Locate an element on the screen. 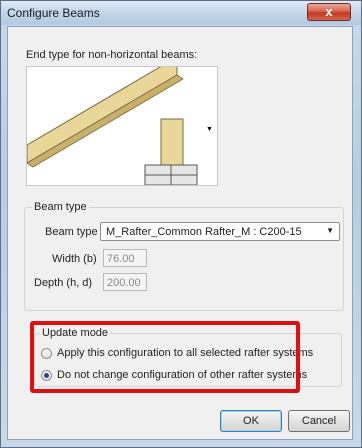 Image resolution: width=362 pixels, height=448 pixels. width-field: 76.00 is located at coordinates (125, 258).